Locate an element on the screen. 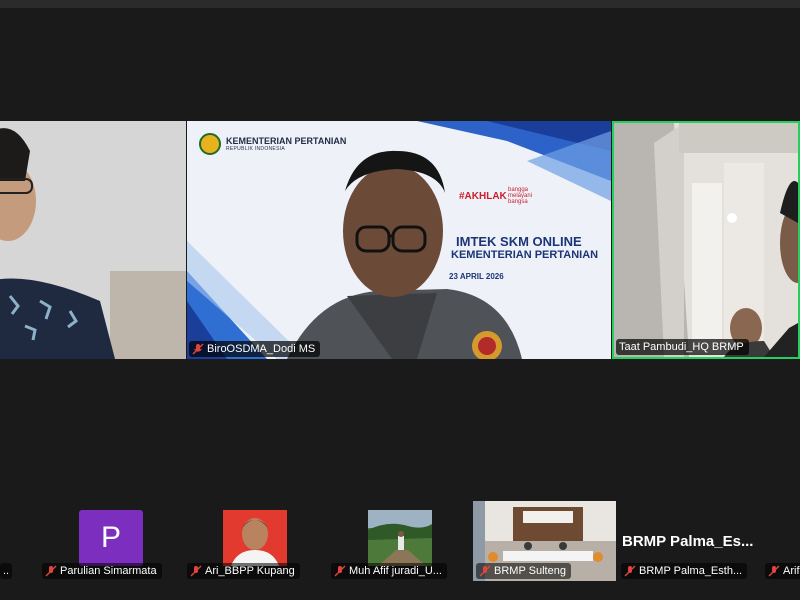 This screenshot has width=800, height=600. participant-name-tag: BRMP Sulteng is located at coordinates (523, 571).